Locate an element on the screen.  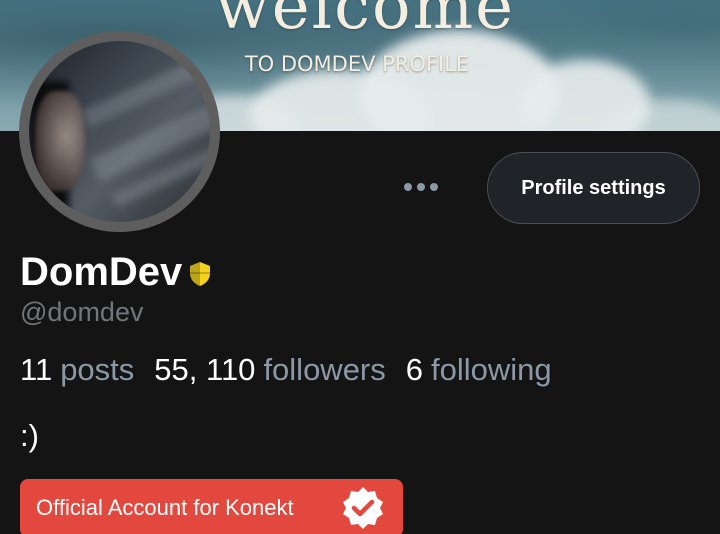
more-horizontal-icon is located at coordinates (408, 187).